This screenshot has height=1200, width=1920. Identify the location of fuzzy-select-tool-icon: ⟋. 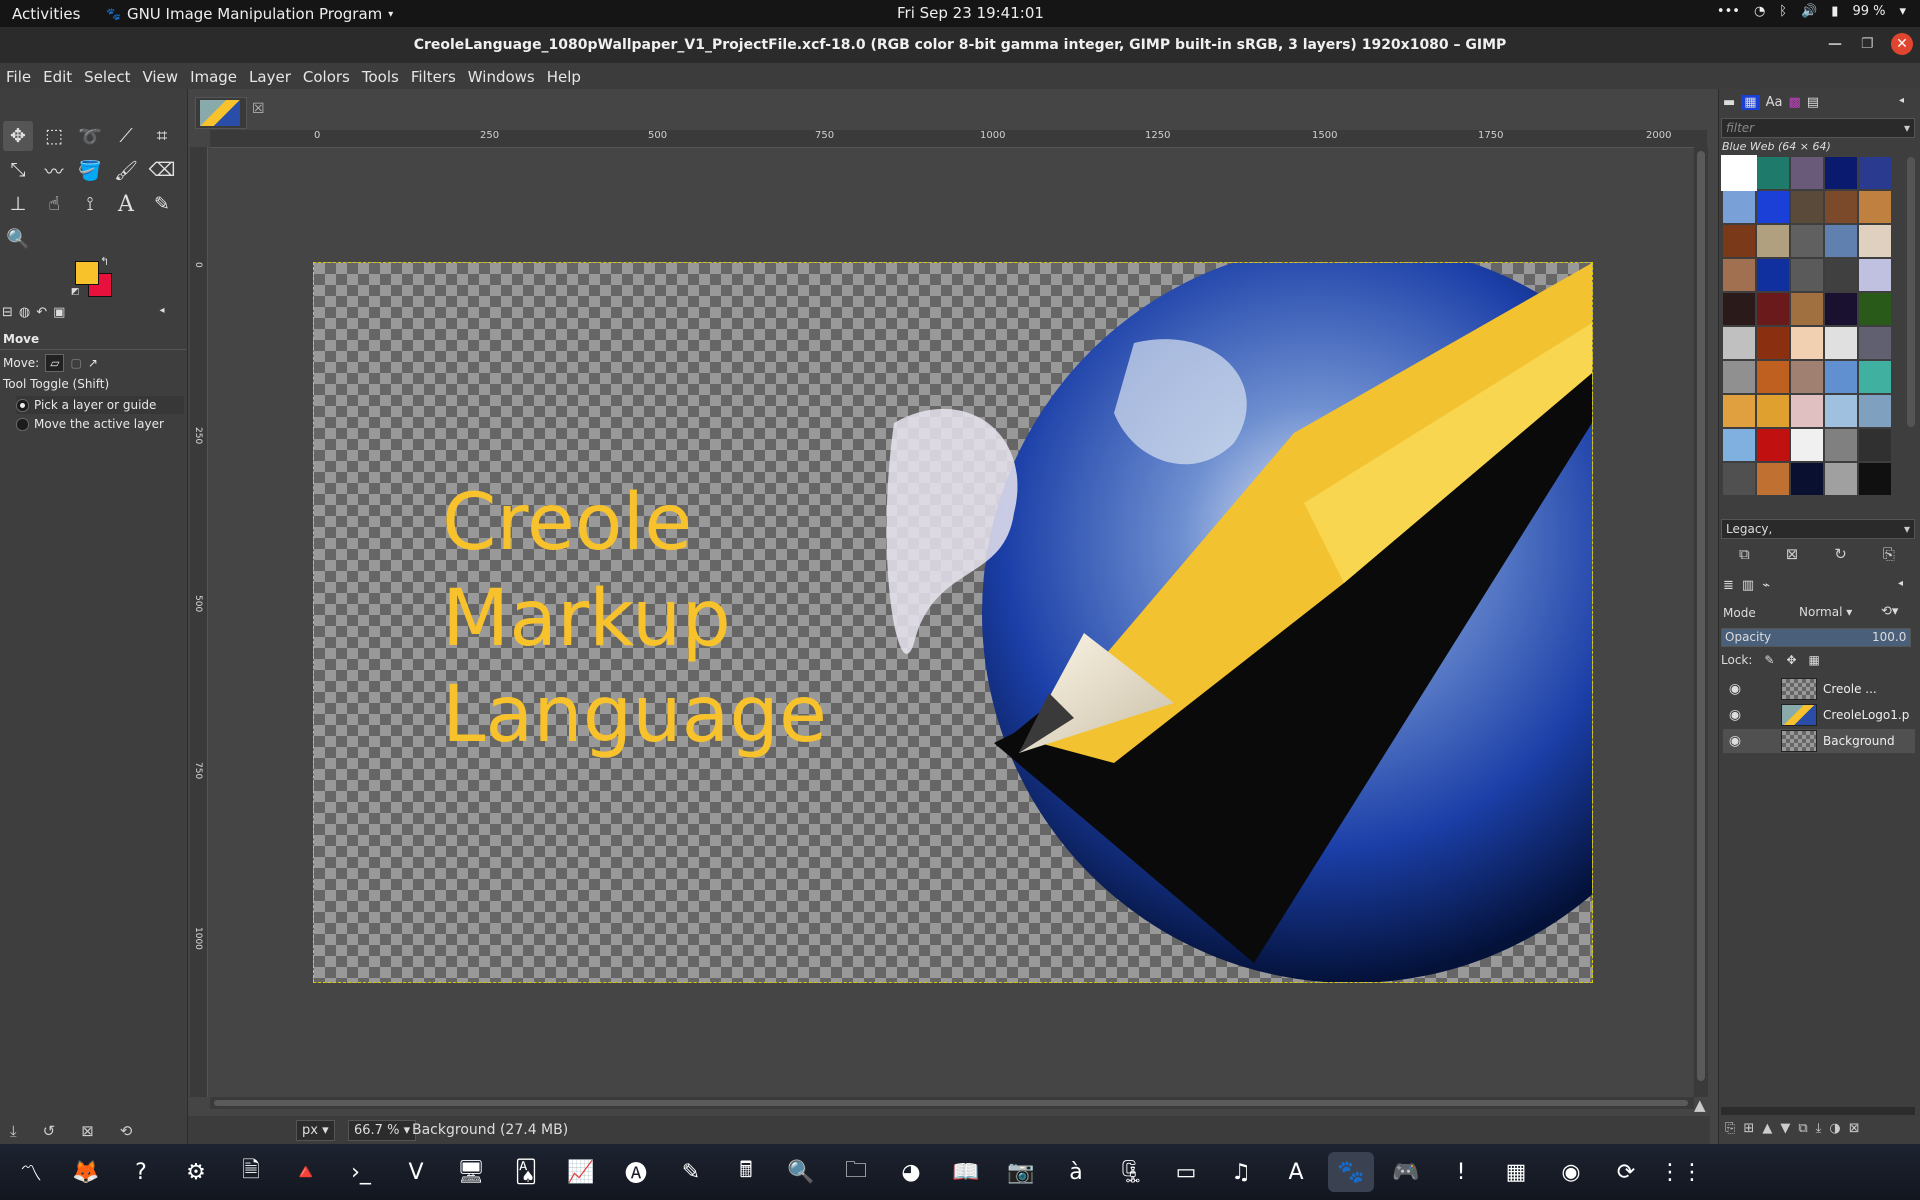
(126, 136).